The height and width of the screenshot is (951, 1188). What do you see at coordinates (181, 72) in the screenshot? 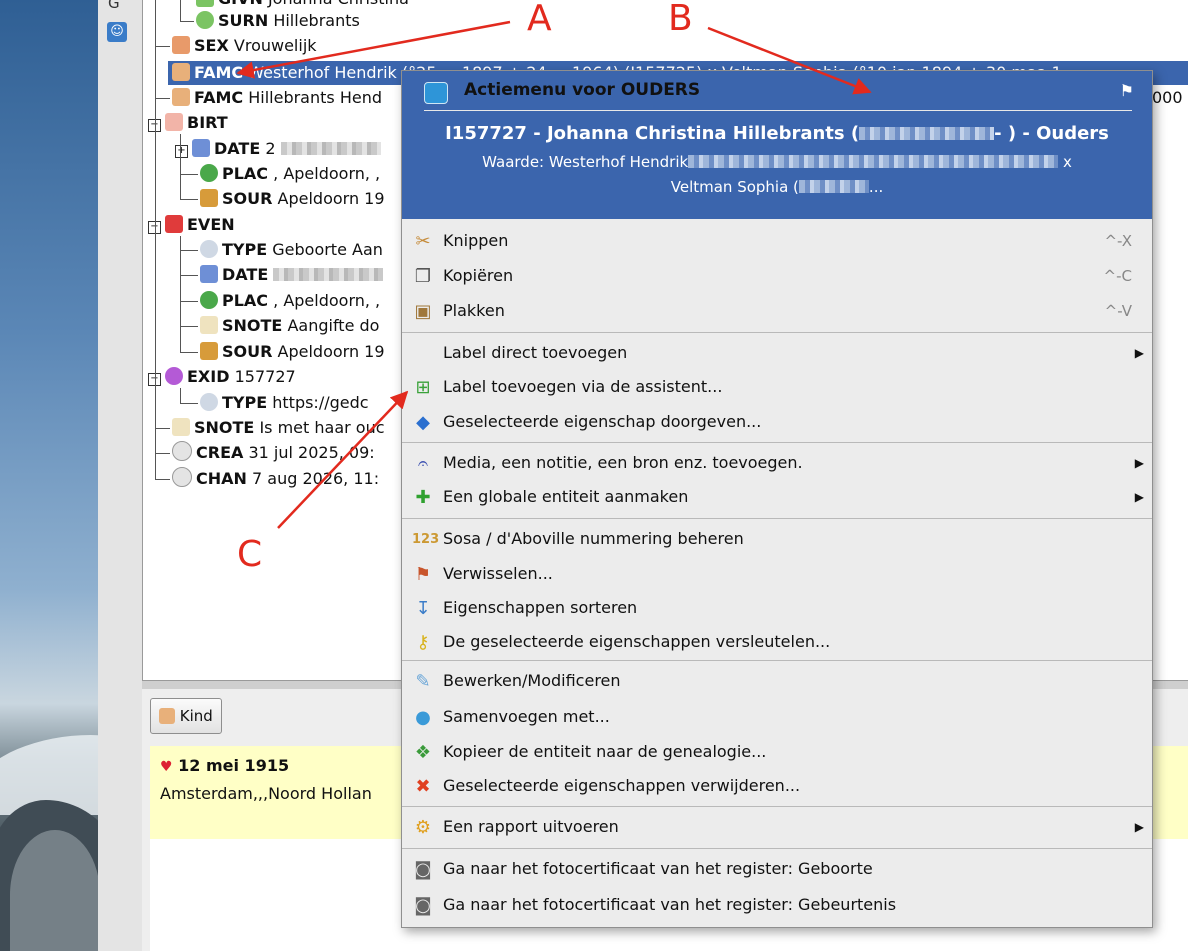
I see `family-icon` at bounding box center [181, 72].